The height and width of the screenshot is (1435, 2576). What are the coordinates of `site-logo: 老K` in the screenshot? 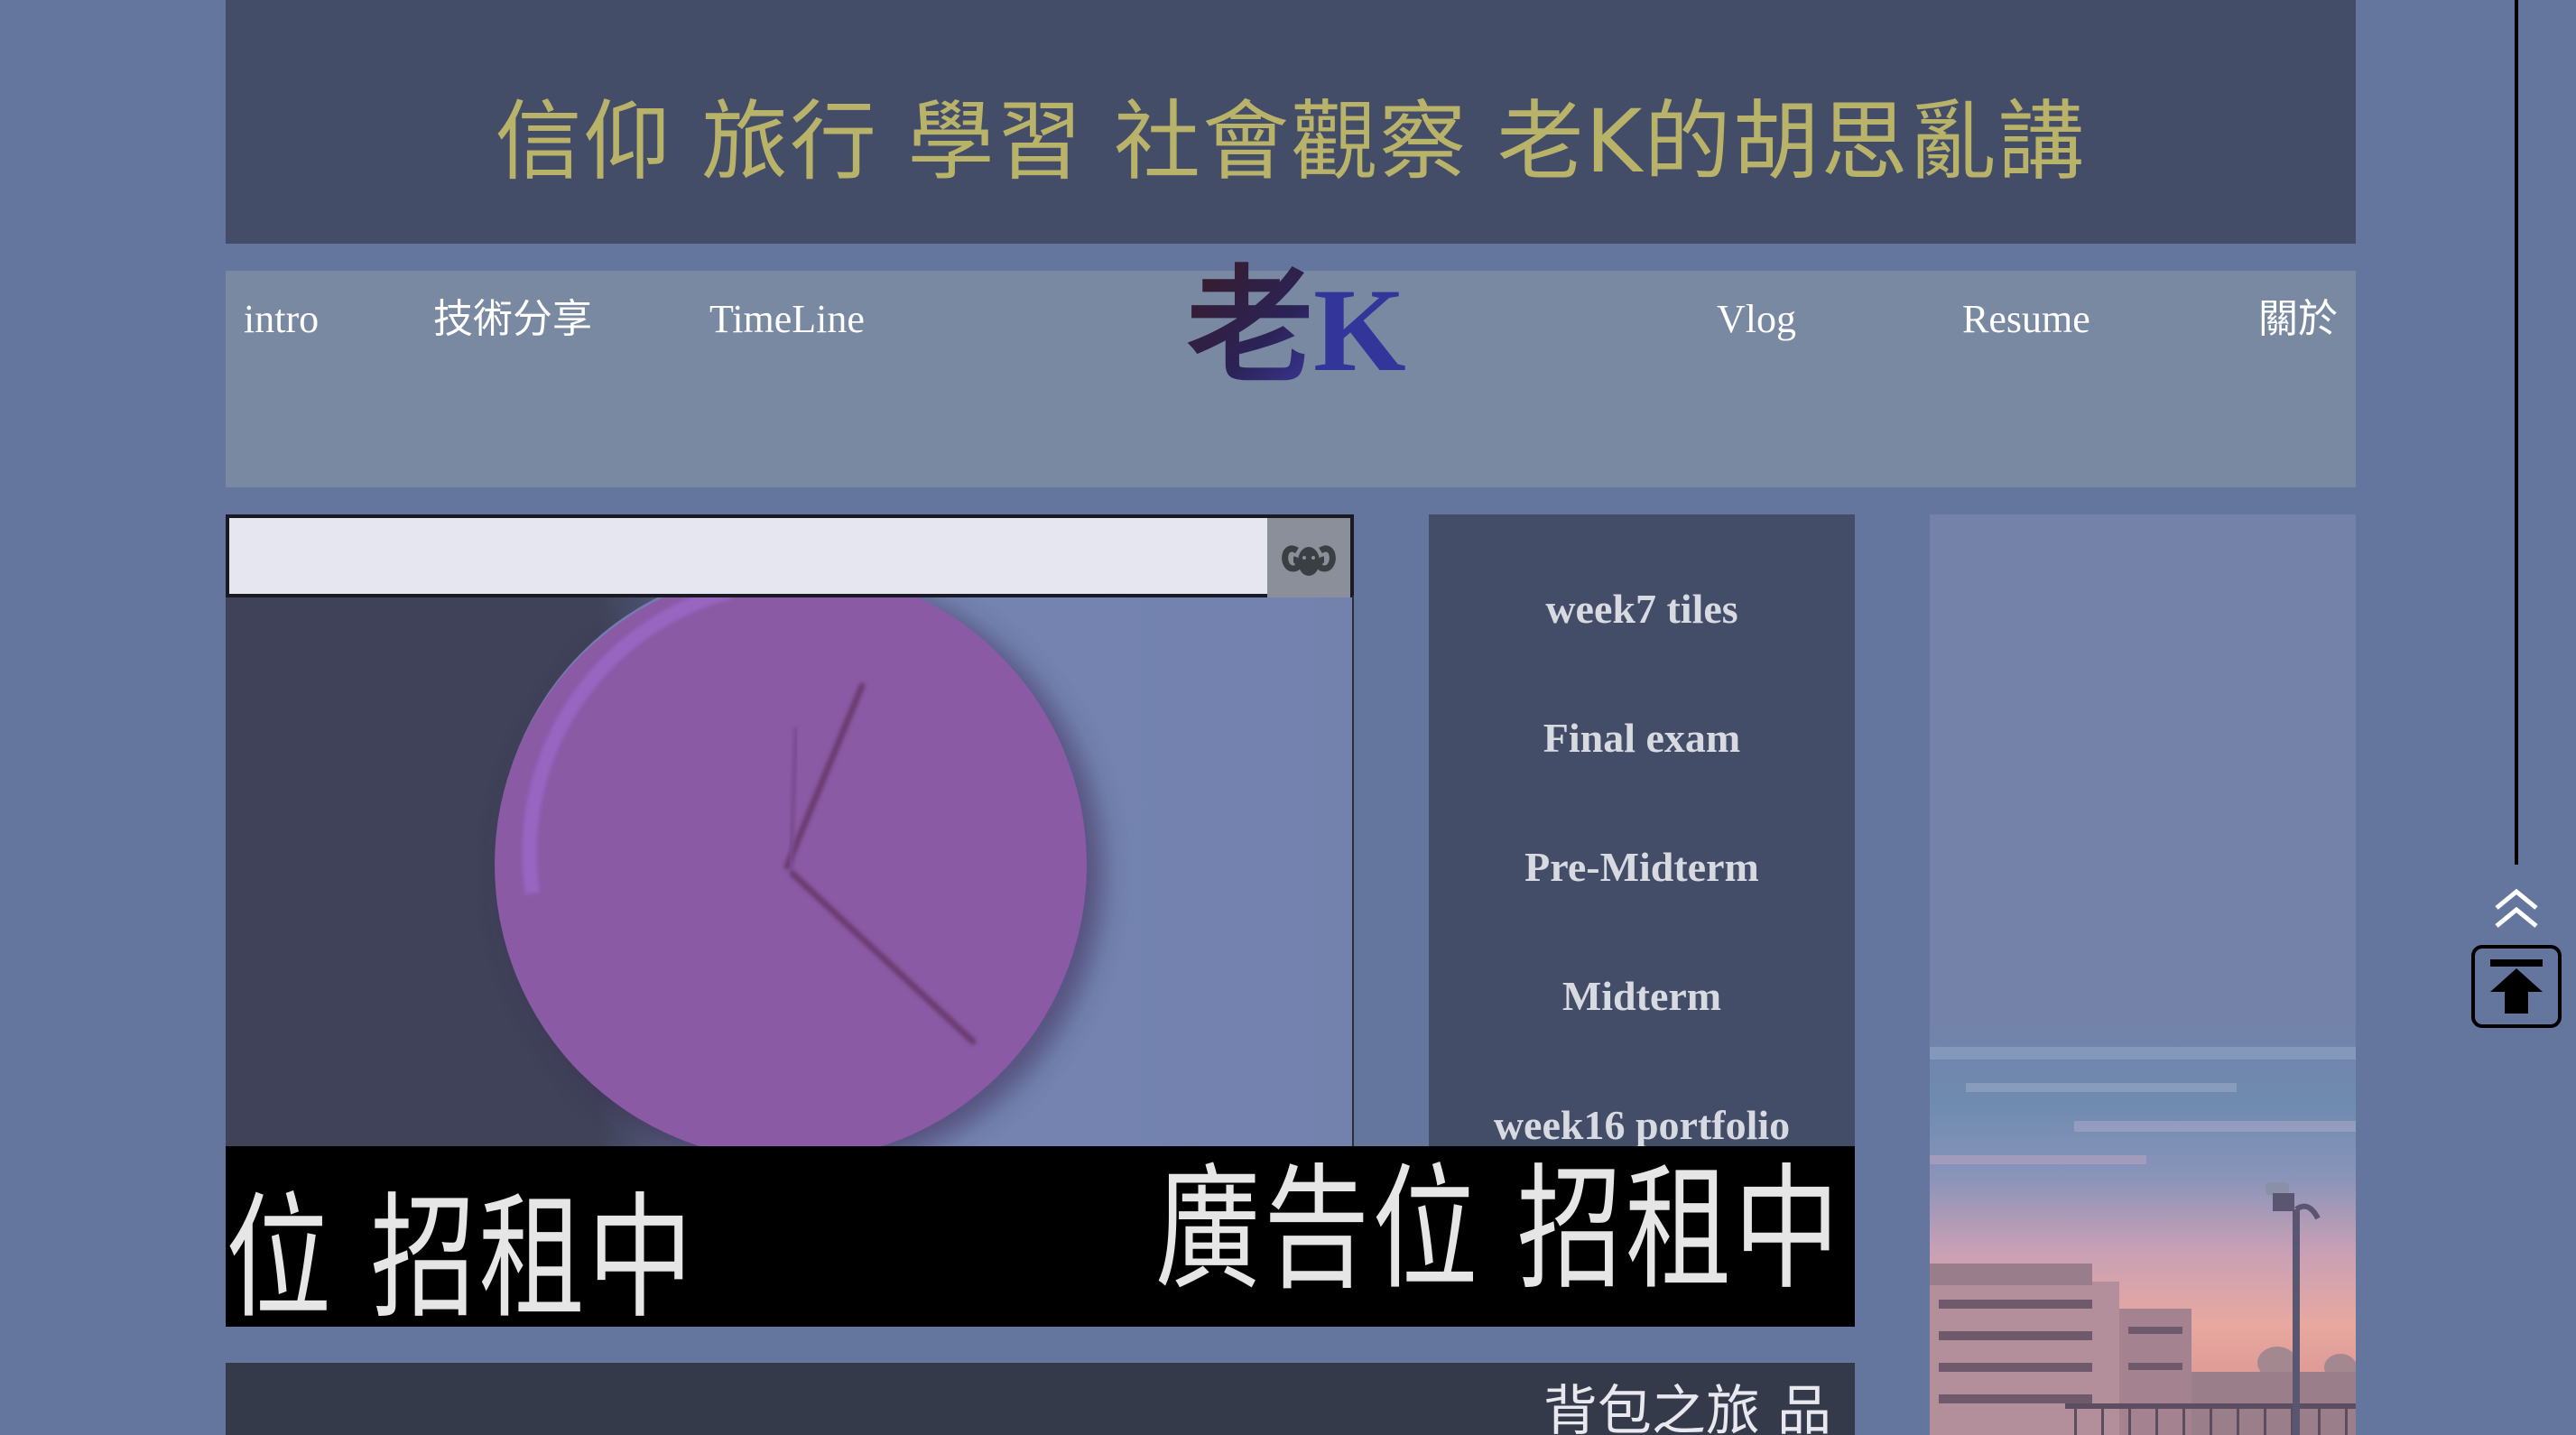 It's located at (1296, 327).